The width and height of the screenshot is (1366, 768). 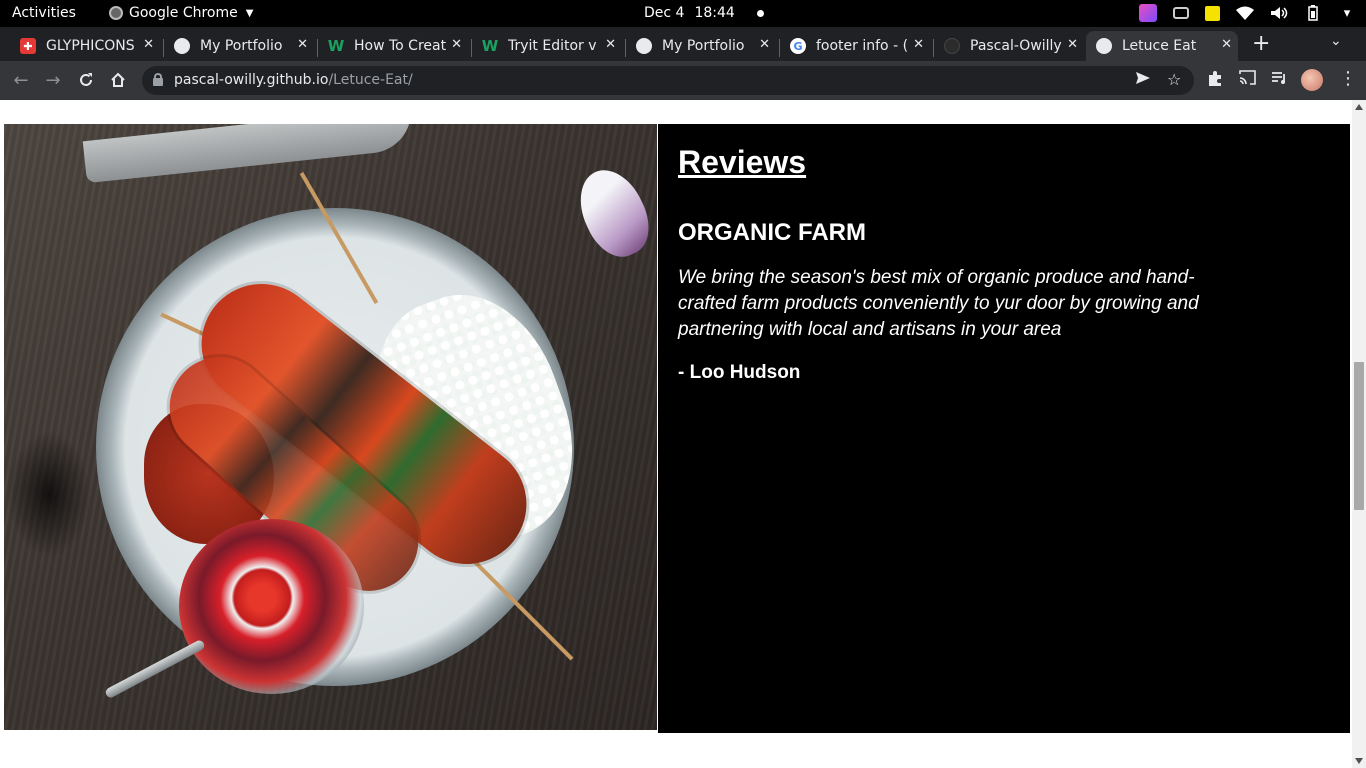 I want to click on tab-github: Pascal-Owilly ✕, so click(x=1009, y=46).